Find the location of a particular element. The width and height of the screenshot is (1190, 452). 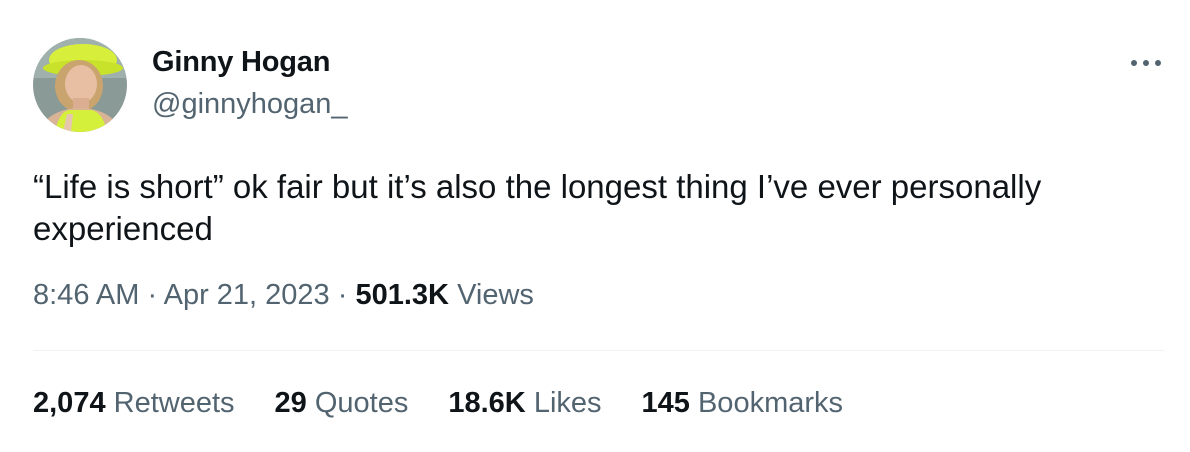

author-display-name: Ginny Hogan is located at coordinates (241, 62).